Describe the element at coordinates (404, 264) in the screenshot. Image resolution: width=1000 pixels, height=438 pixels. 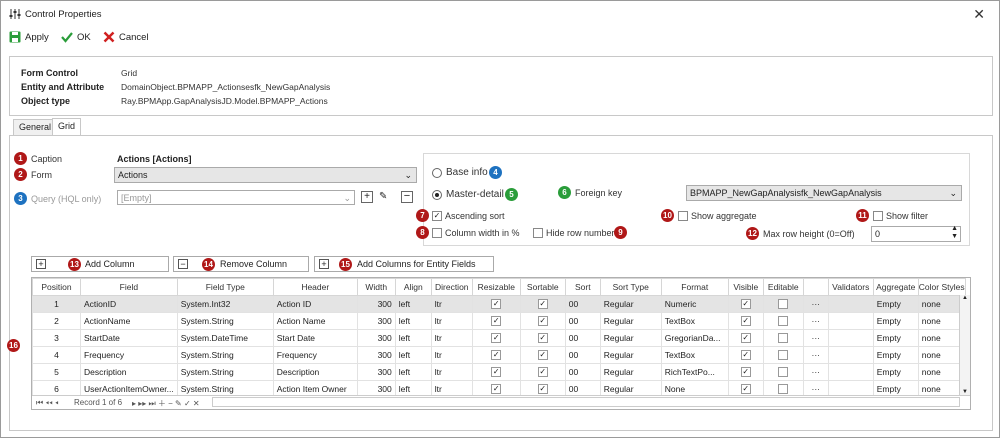
I see `add-entity-columns-button: + 15 Add Columns for Entity Fields` at that location.